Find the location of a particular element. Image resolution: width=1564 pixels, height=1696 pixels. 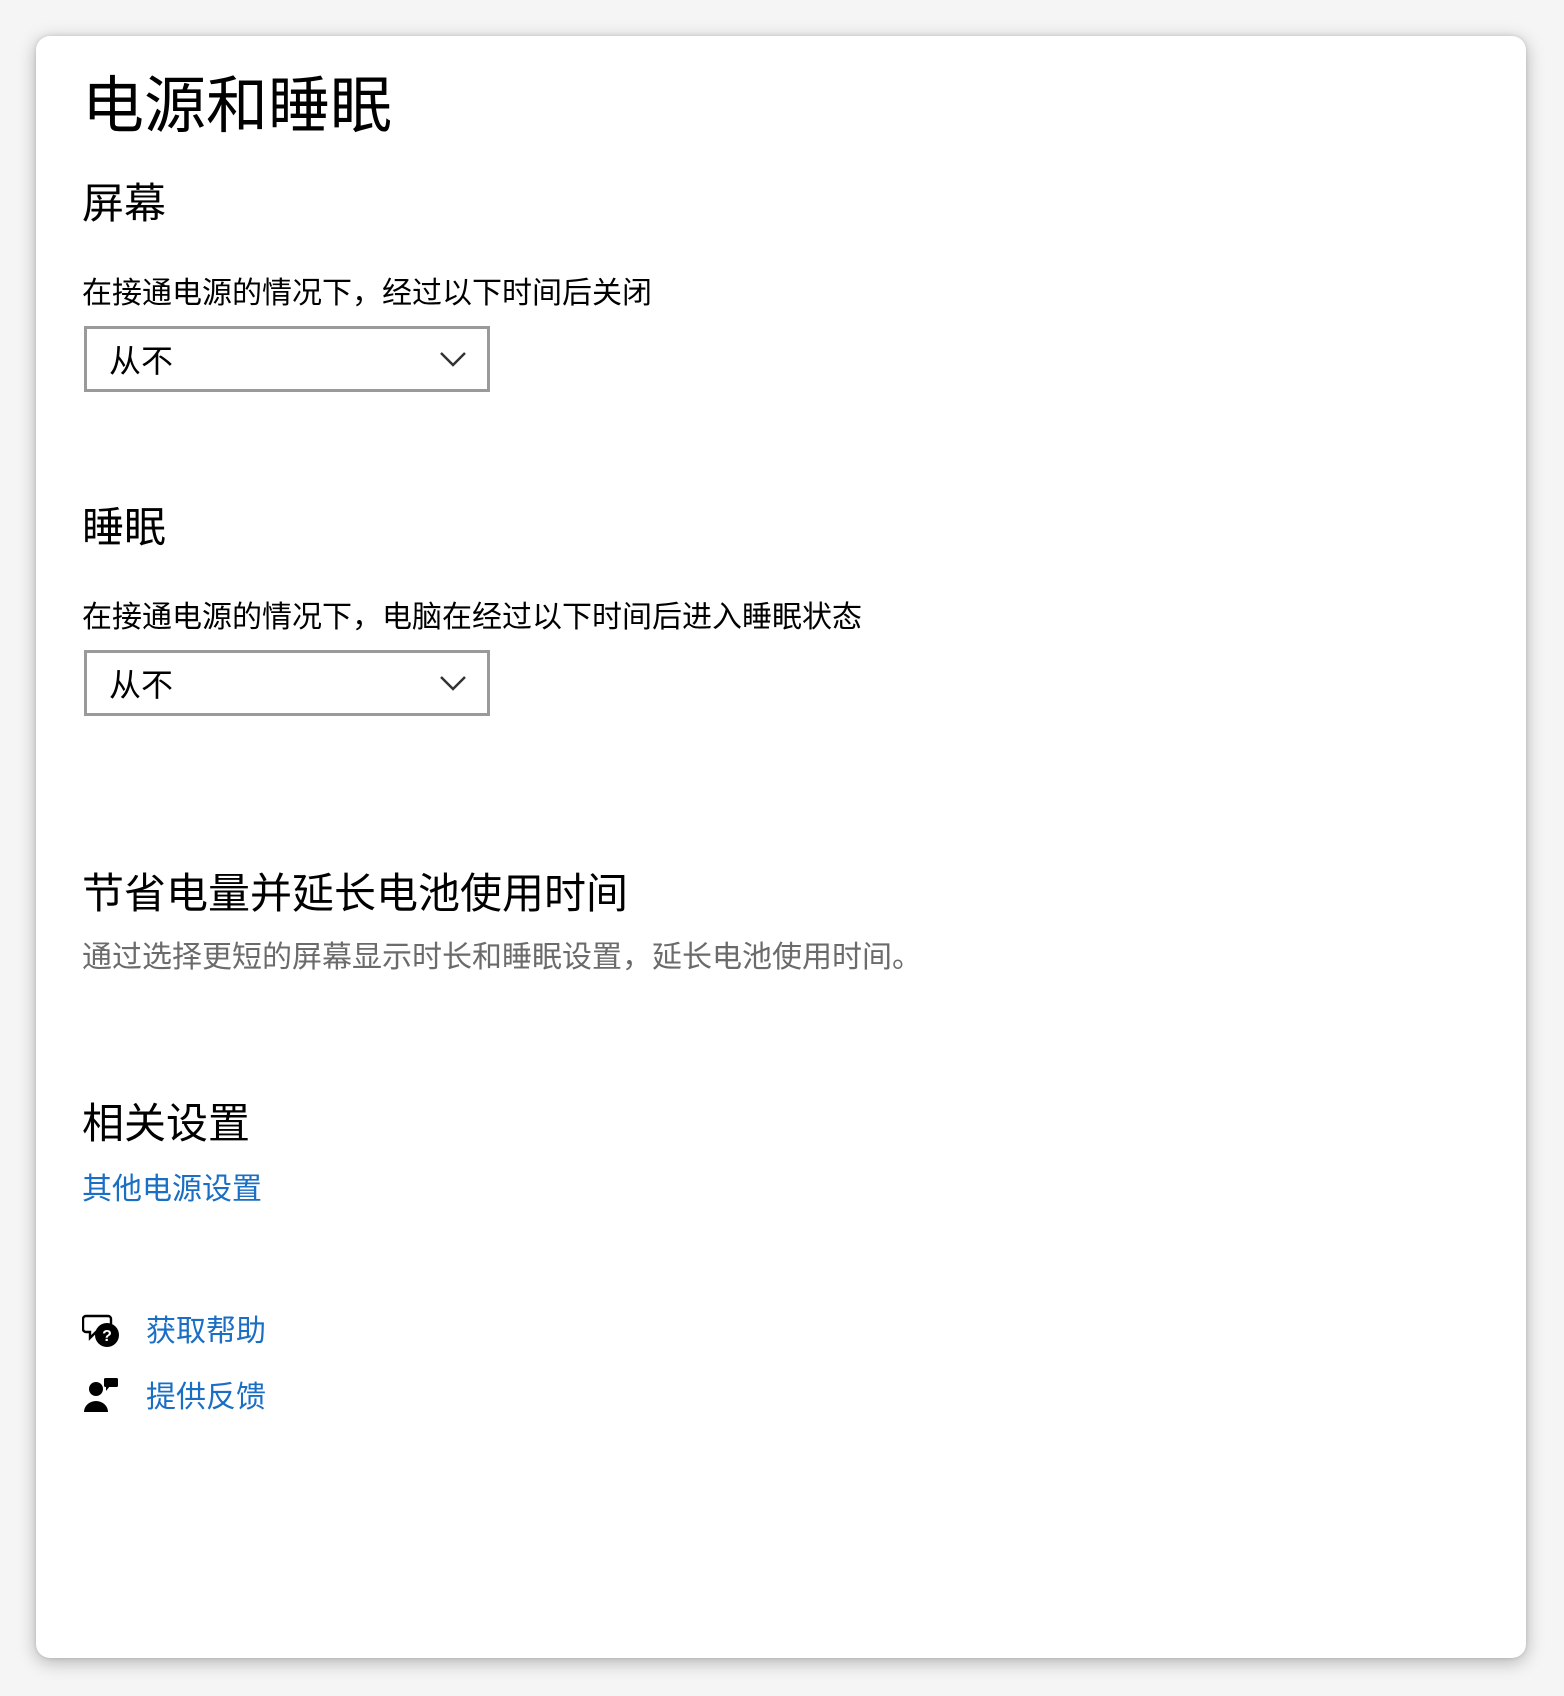

sleep-timeout-dropdown: 从不 is located at coordinates (287, 683).